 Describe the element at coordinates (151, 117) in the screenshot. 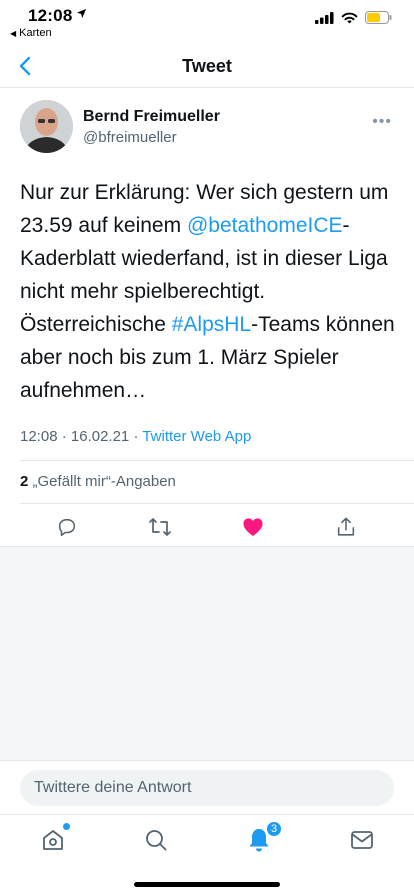

I see `author-name: Bernd Freimueller` at that location.